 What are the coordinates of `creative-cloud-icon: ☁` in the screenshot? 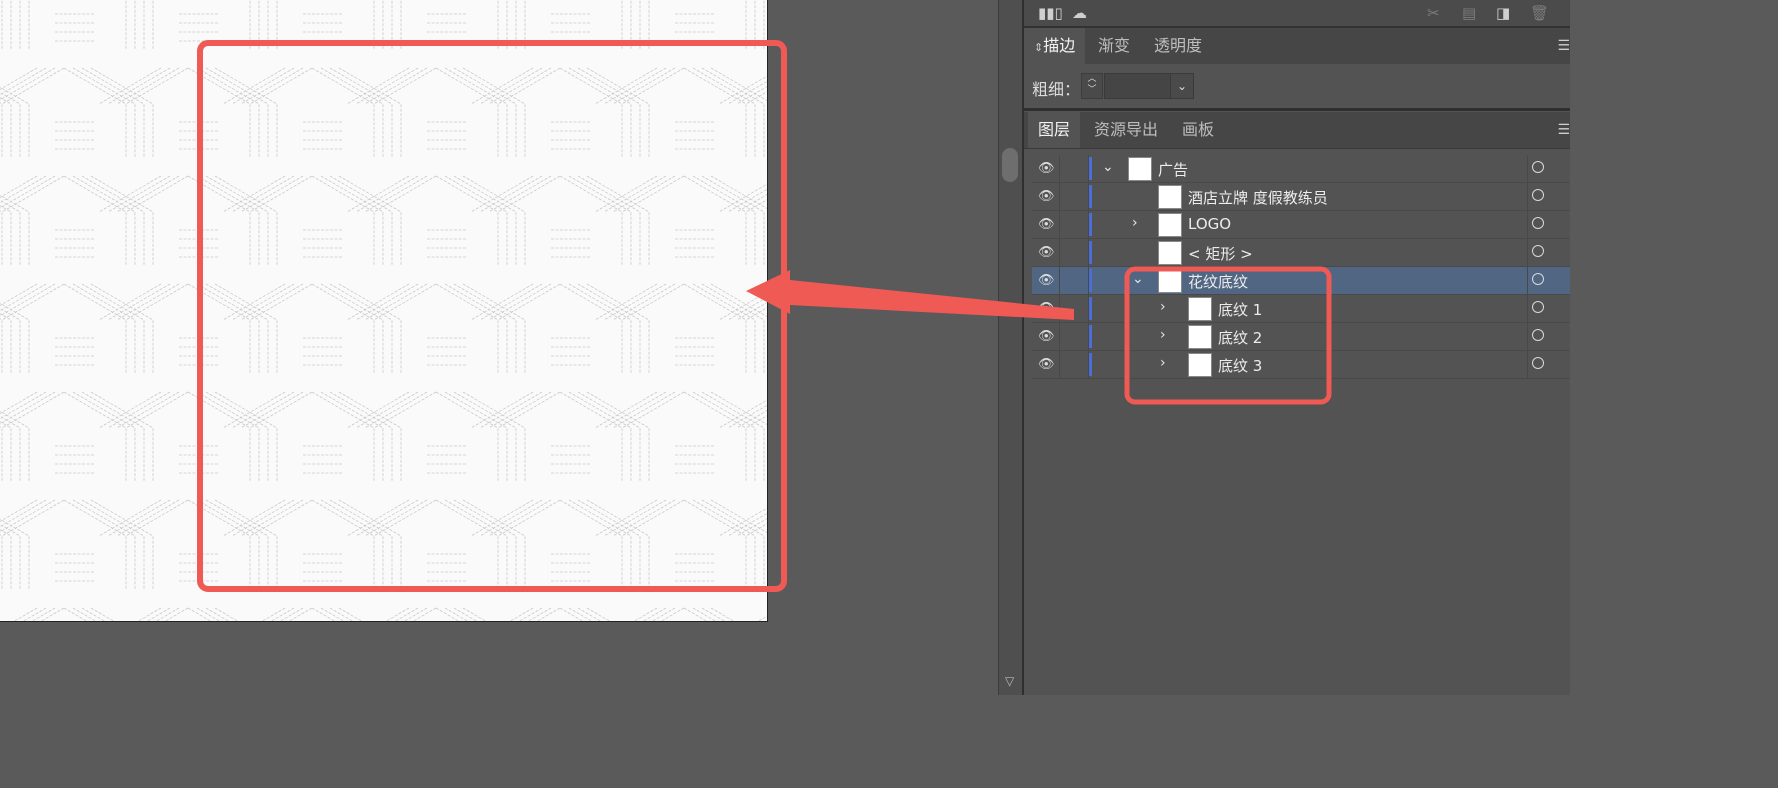 It's located at (1079, 13).